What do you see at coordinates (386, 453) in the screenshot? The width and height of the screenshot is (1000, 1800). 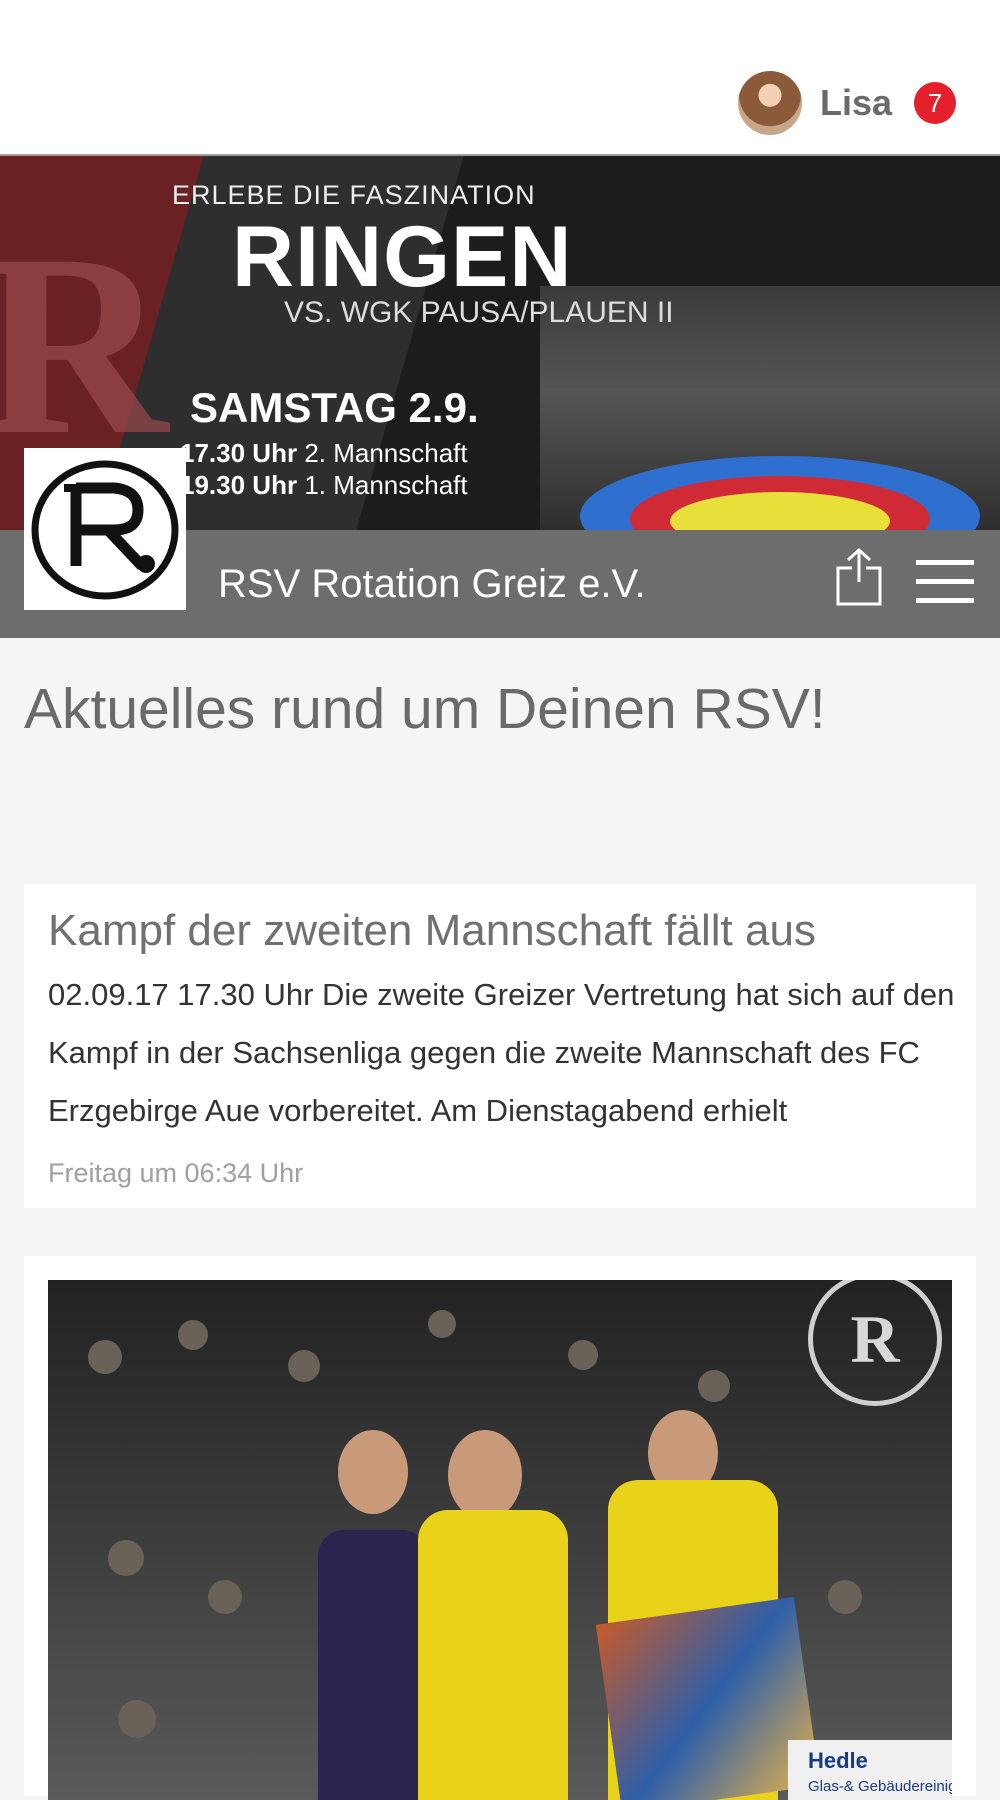 I see `banner-schedule-1-team: 2. Mannschaft` at bounding box center [386, 453].